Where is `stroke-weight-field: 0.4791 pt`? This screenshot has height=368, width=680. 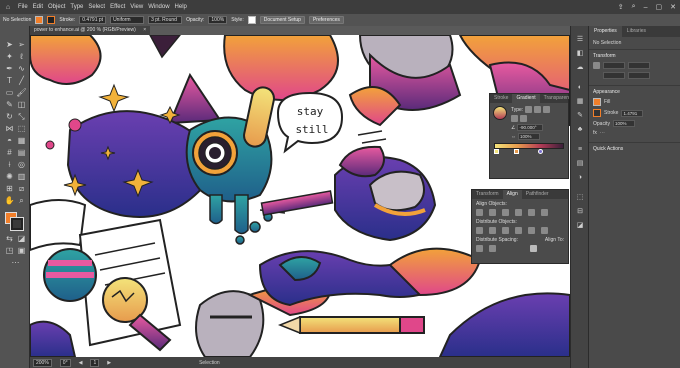 stroke-weight-field: 0.4791 pt is located at coordinates (93, 20).